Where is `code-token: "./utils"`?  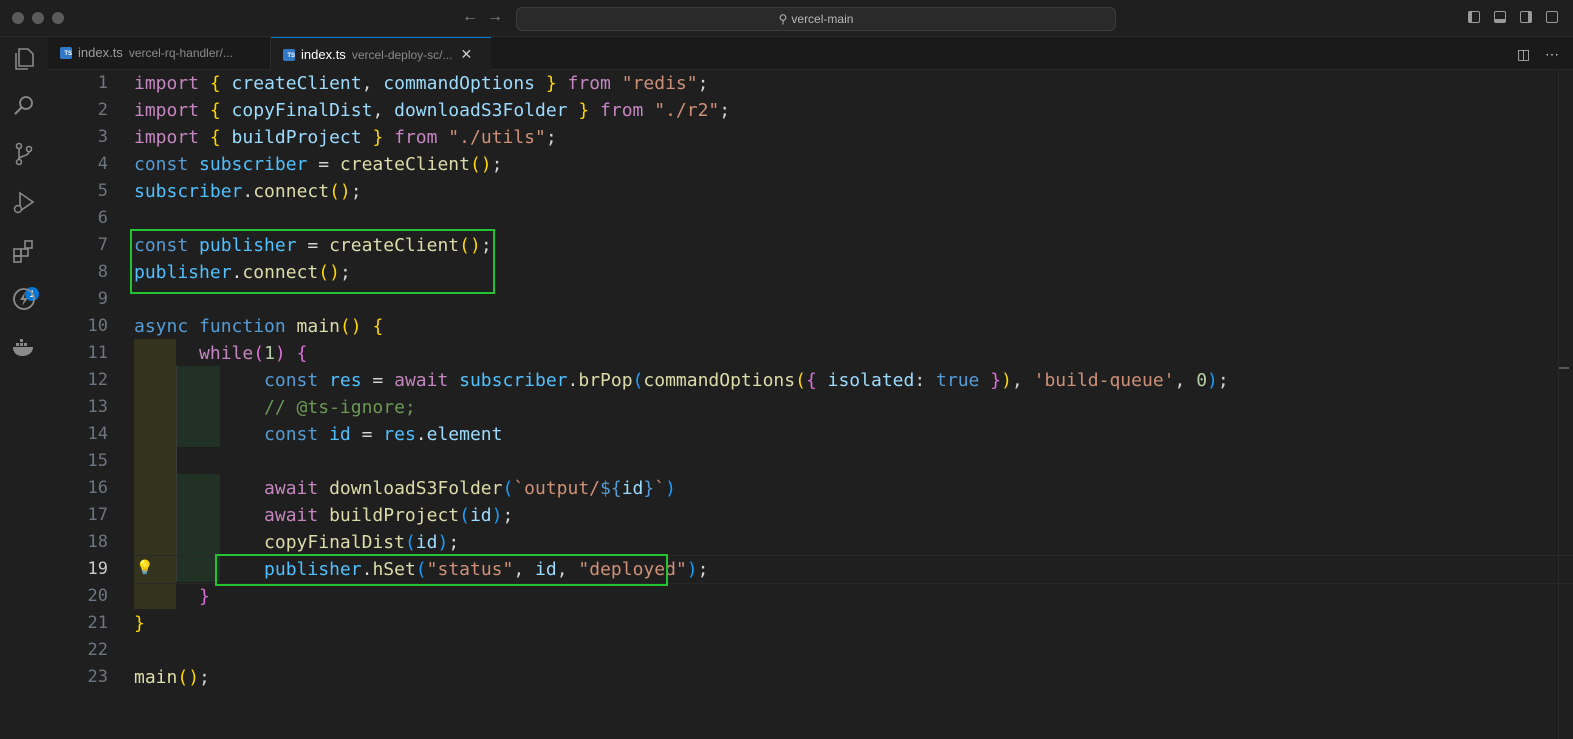 code-token: "./utils" is located at coordinates (491, 137).